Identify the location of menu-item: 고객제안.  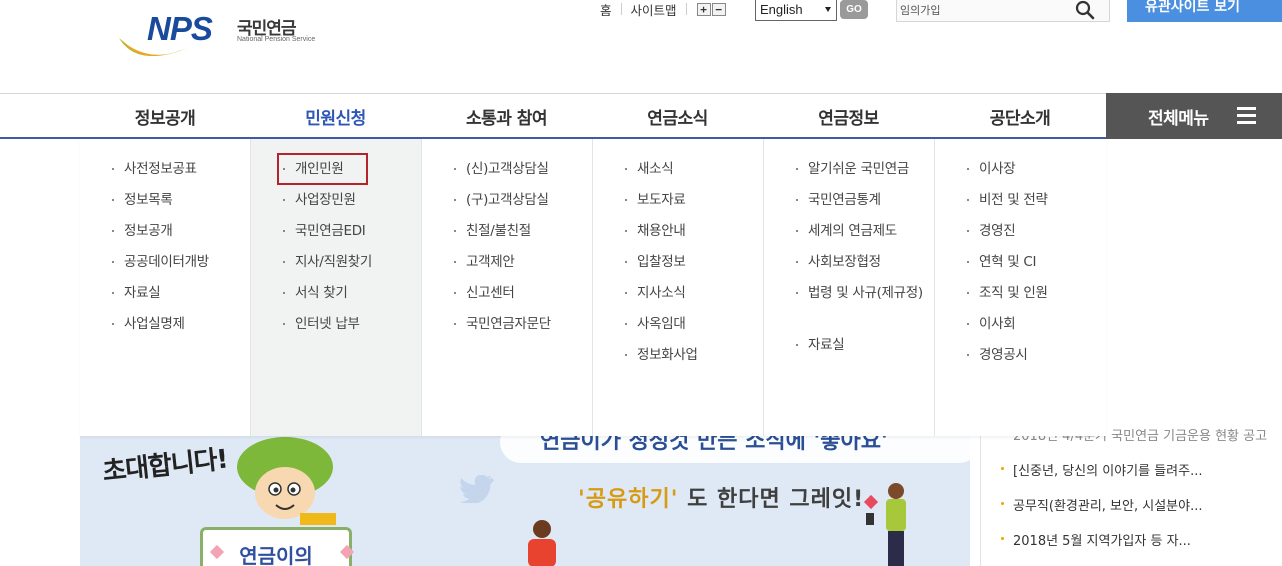
(484, 262).